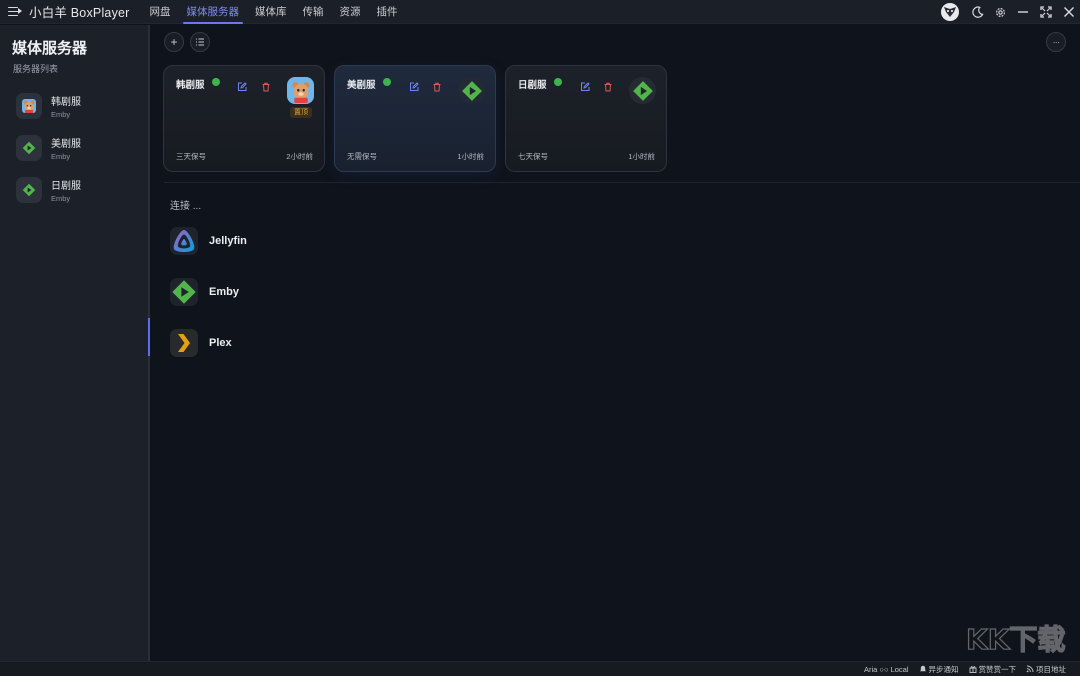  I want to click on server-list: 韩剧服 Emby 美剧服 Emby 日剧服 Emby, so click(48, 148).